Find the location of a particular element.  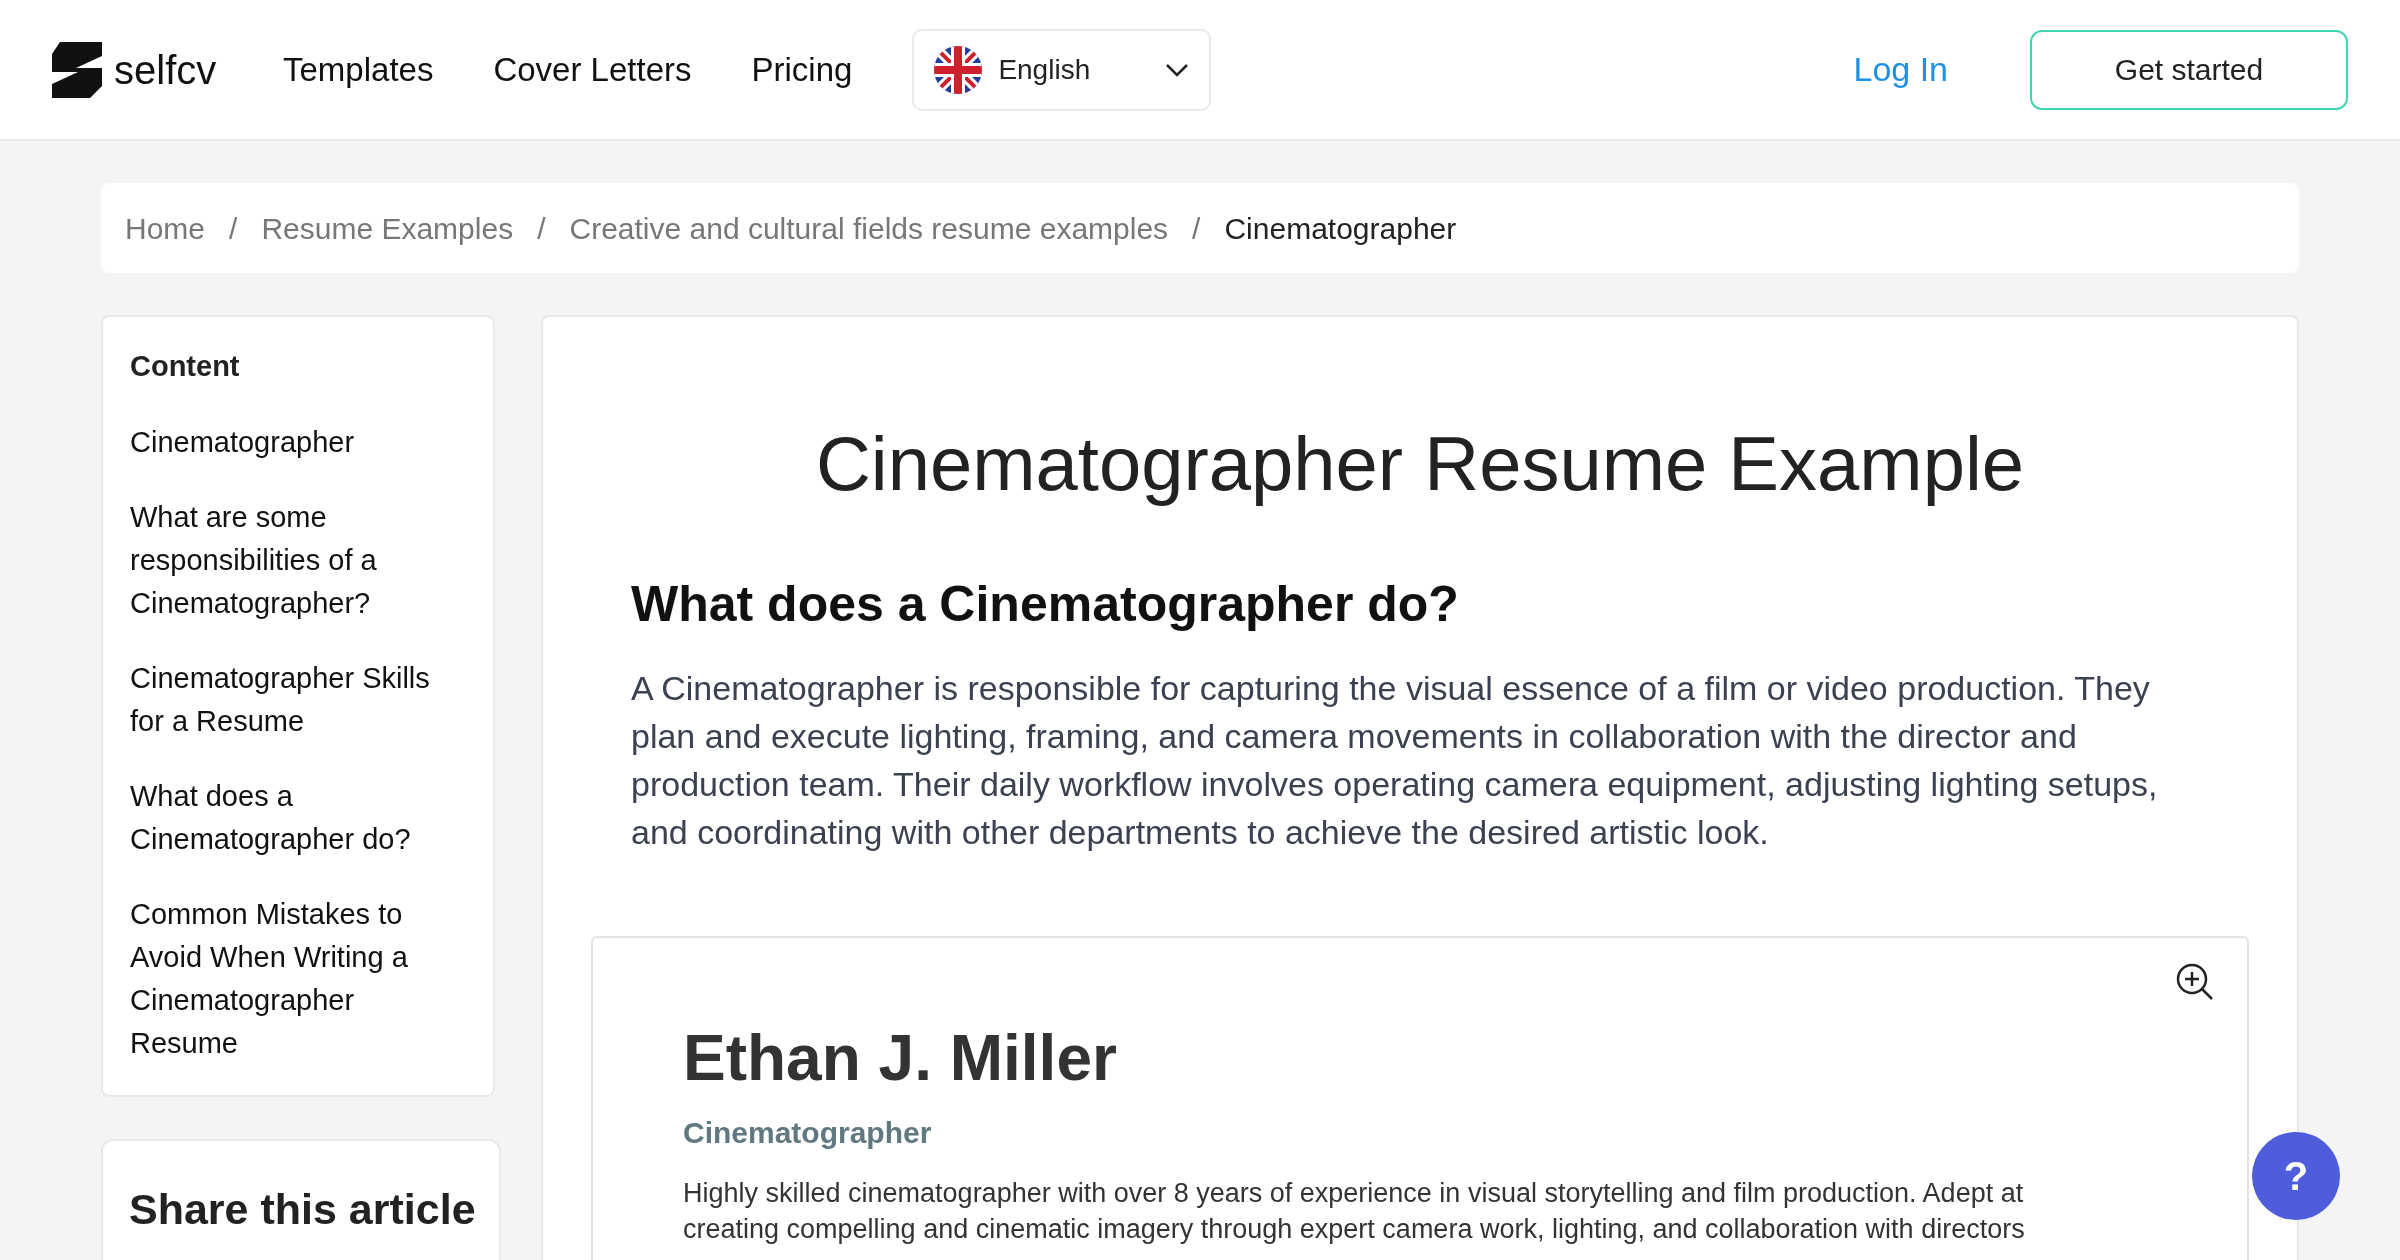

chevron-down-icon is located at coordinates (1177, 69).